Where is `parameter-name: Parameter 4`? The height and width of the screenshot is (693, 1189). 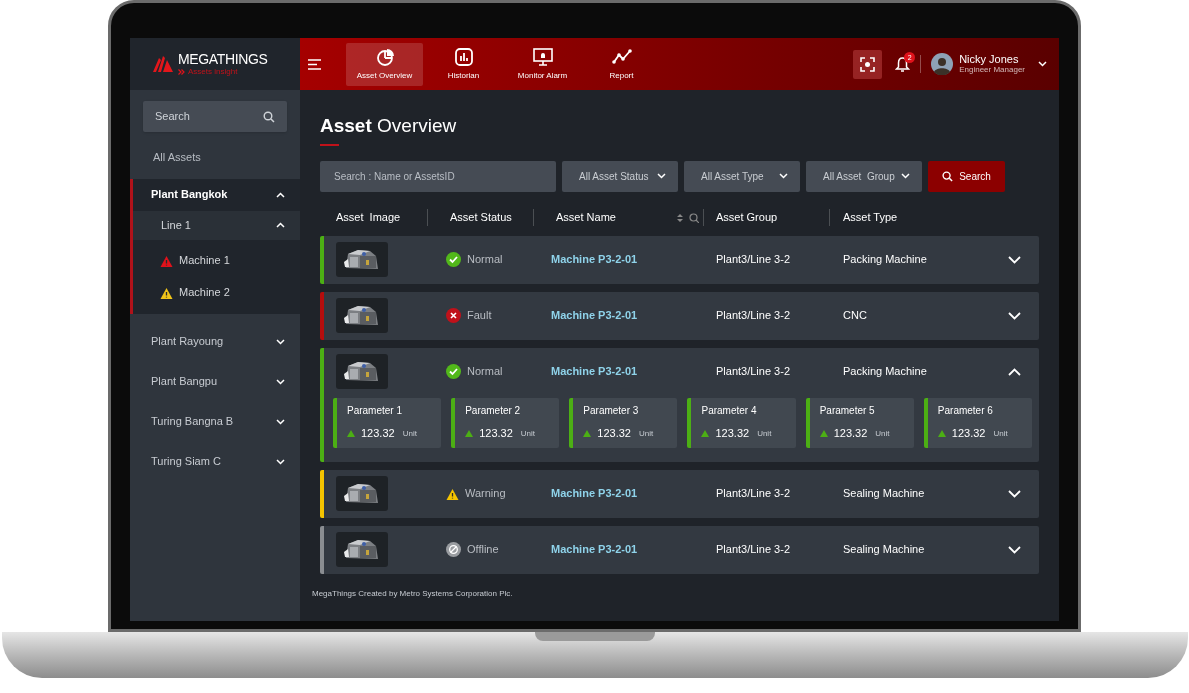
parameter-name: Parameter 4 is located at coordinates (729, 411).